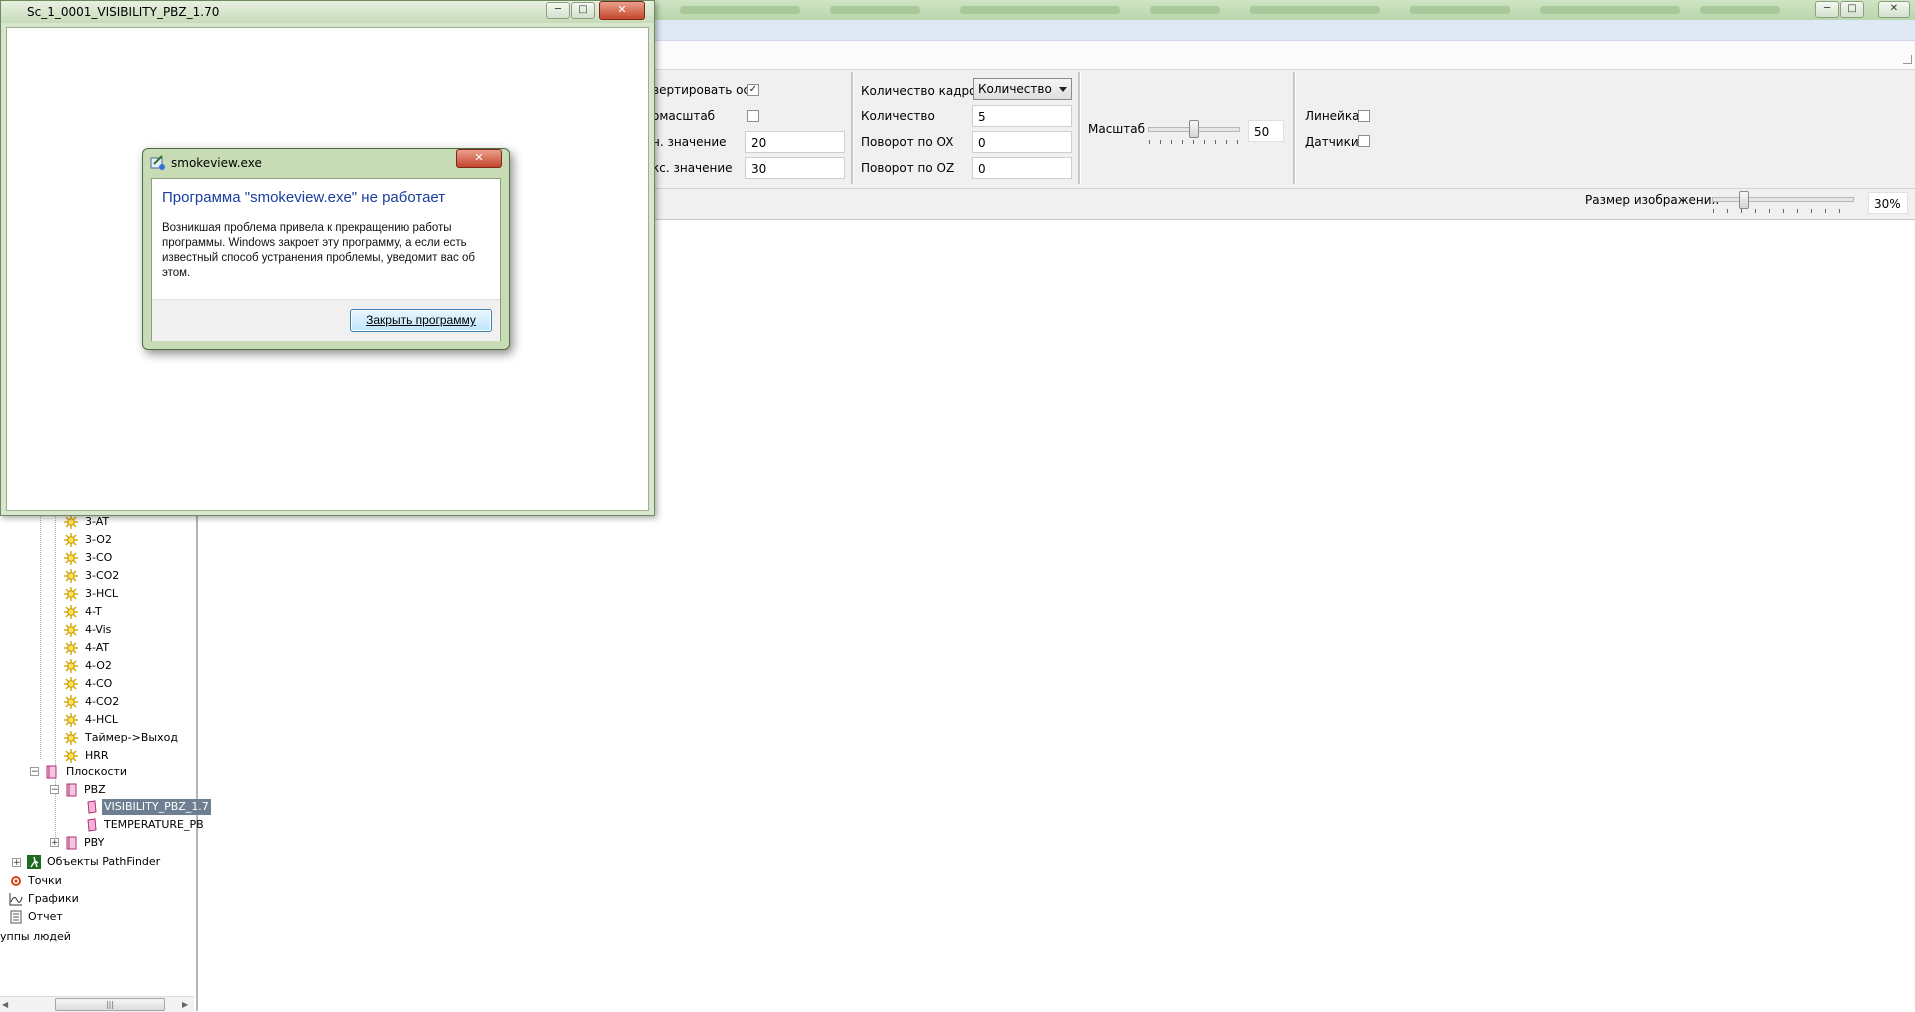 The image size is (1915, 1012). What do you see at coordinates (1783, 211) in the screenshot?
I see `image-size-slider-ticks` at bounding box center [1783, 211].